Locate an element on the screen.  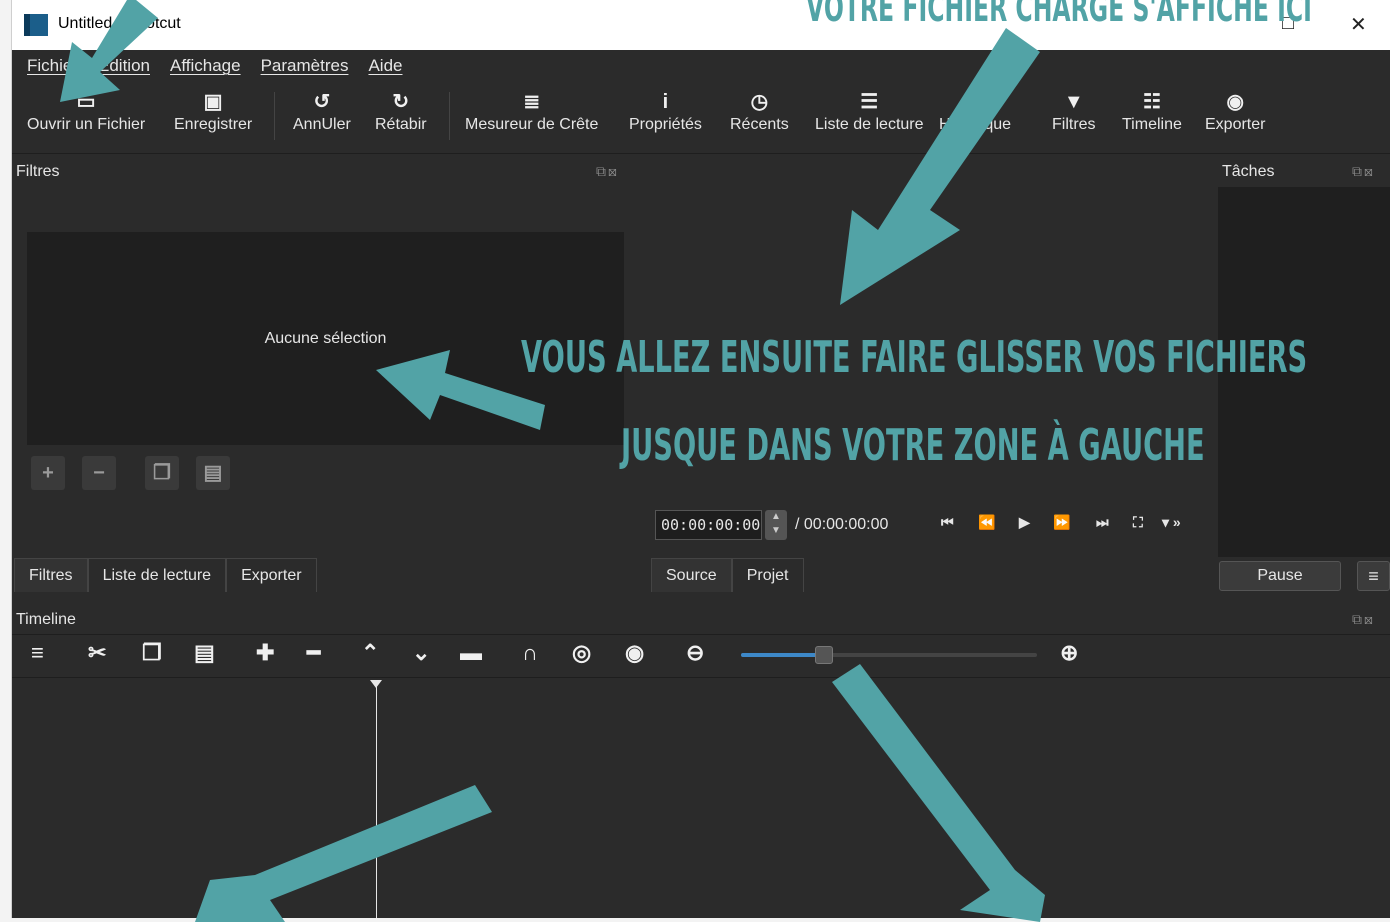
timecode-field: 00:00:00:00 is located at coordinates (708, 525).